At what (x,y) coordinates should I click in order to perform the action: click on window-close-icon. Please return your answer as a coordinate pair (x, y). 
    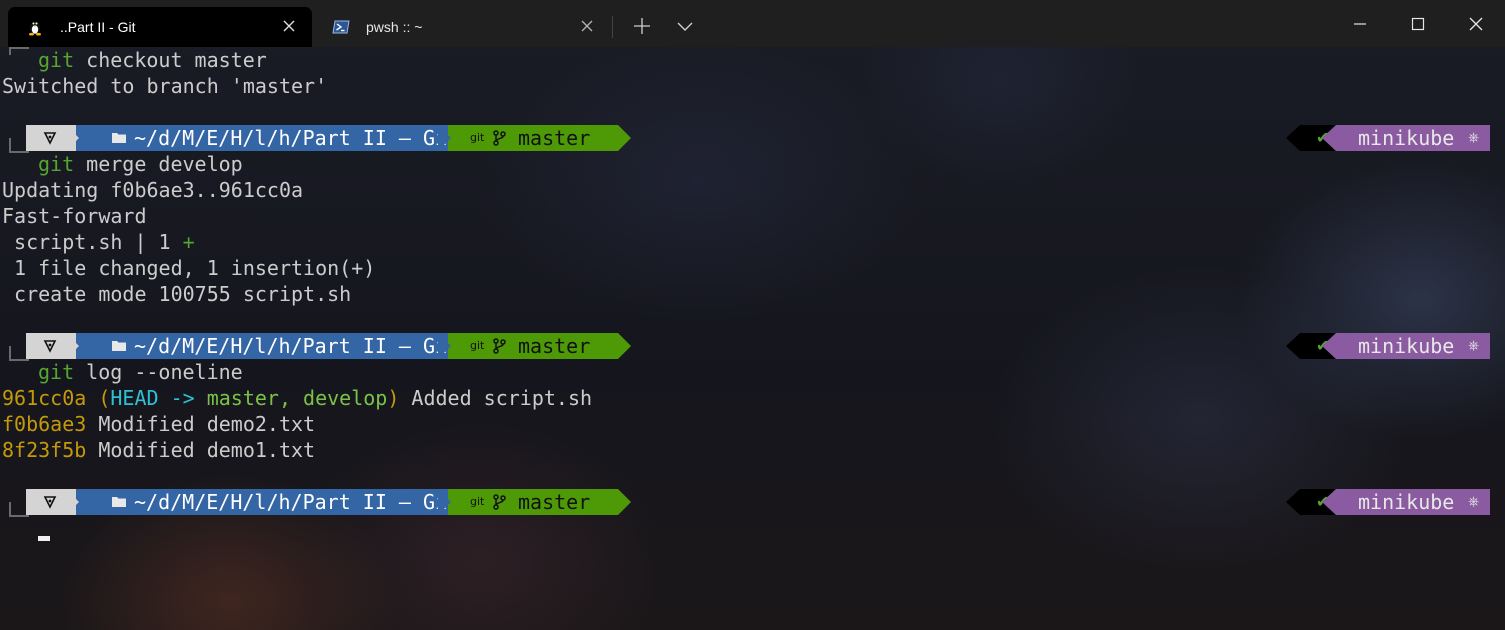
    Looking at the image, I should click on (1476, 24).